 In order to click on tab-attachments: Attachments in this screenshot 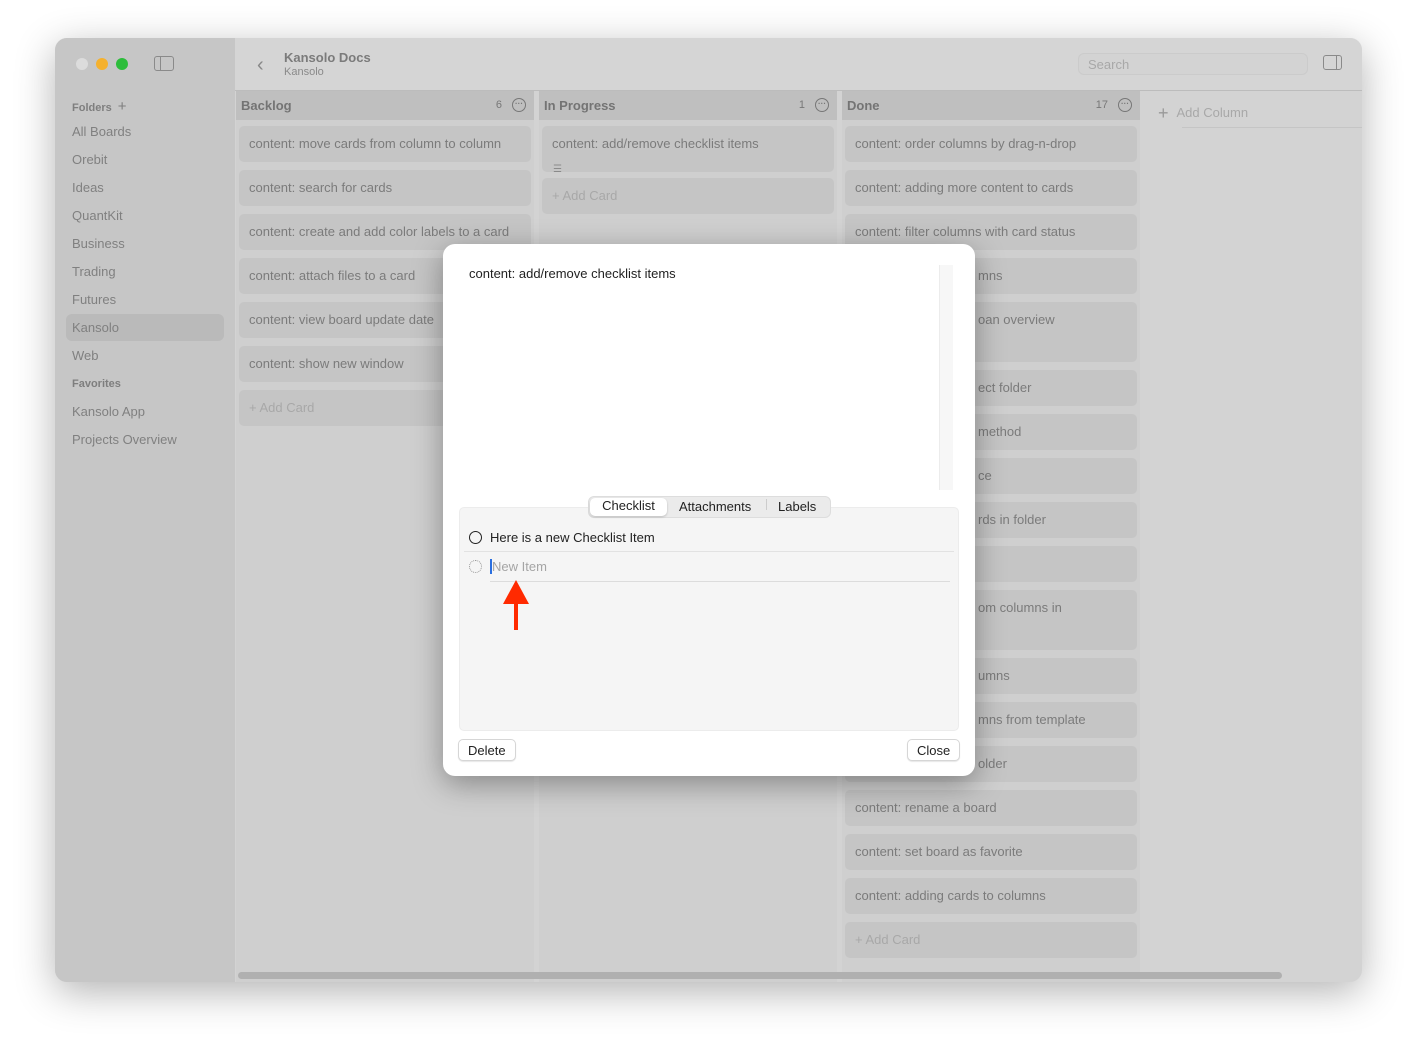, I will do `click(715, 507)`.